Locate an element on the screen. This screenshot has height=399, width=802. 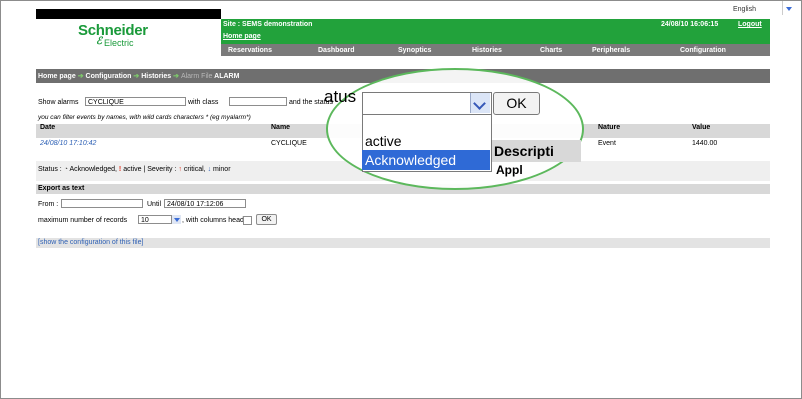
export-ok-button: OK is located at coordinates (266, 219).